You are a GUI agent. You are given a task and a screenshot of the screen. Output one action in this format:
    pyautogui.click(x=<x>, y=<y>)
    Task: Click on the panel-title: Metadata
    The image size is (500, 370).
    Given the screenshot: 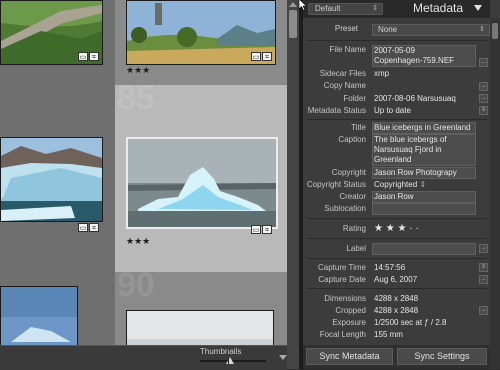 What is the action you would take?
    pyautogui.click(x=438, y=8)
    